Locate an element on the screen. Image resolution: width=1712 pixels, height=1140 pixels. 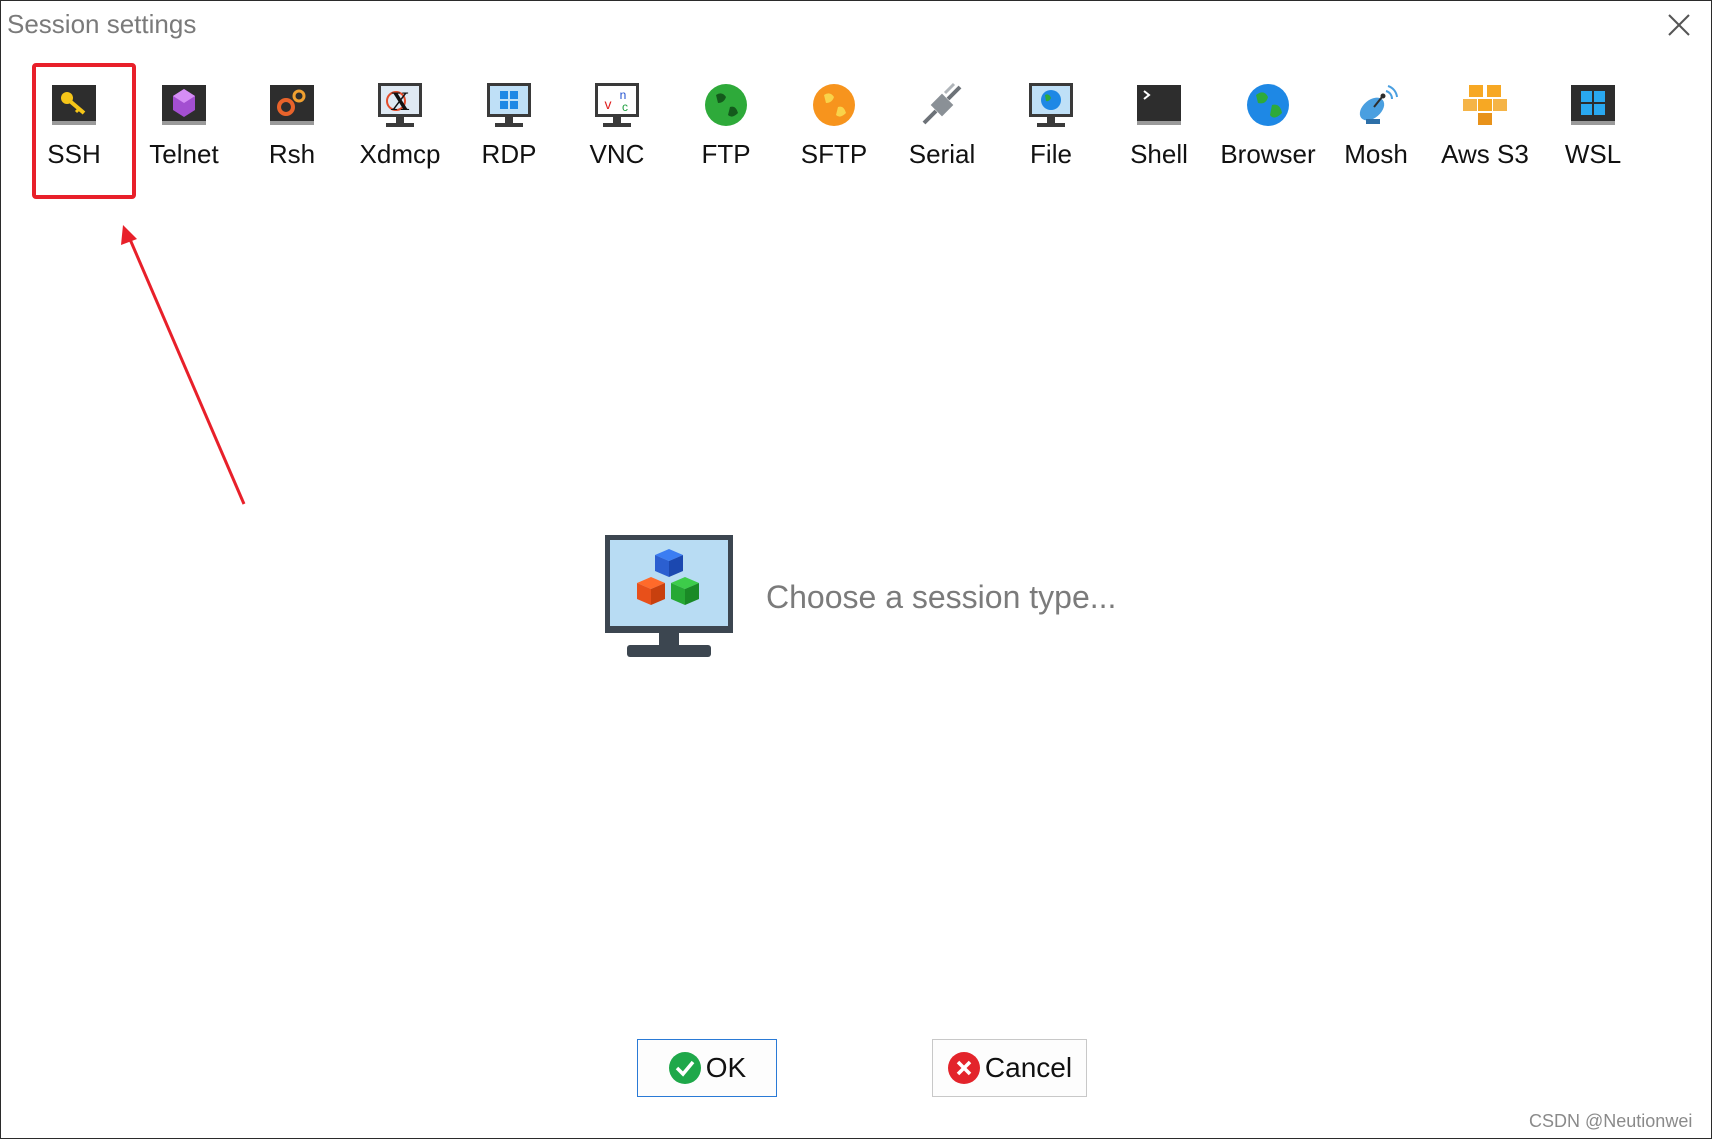
browser-globe-icon is located at coordinates (1268, 105).